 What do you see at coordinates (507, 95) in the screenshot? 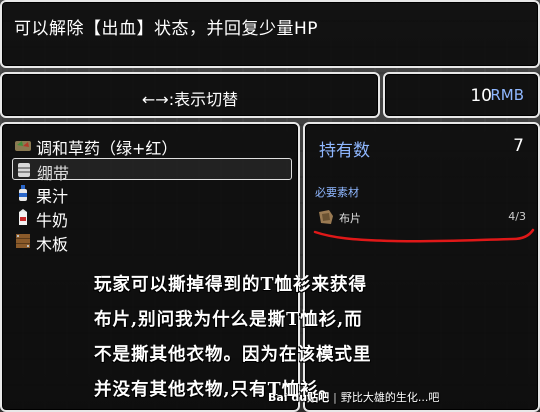
I see `money-unit: RMB` at bounding box center [507, 95].